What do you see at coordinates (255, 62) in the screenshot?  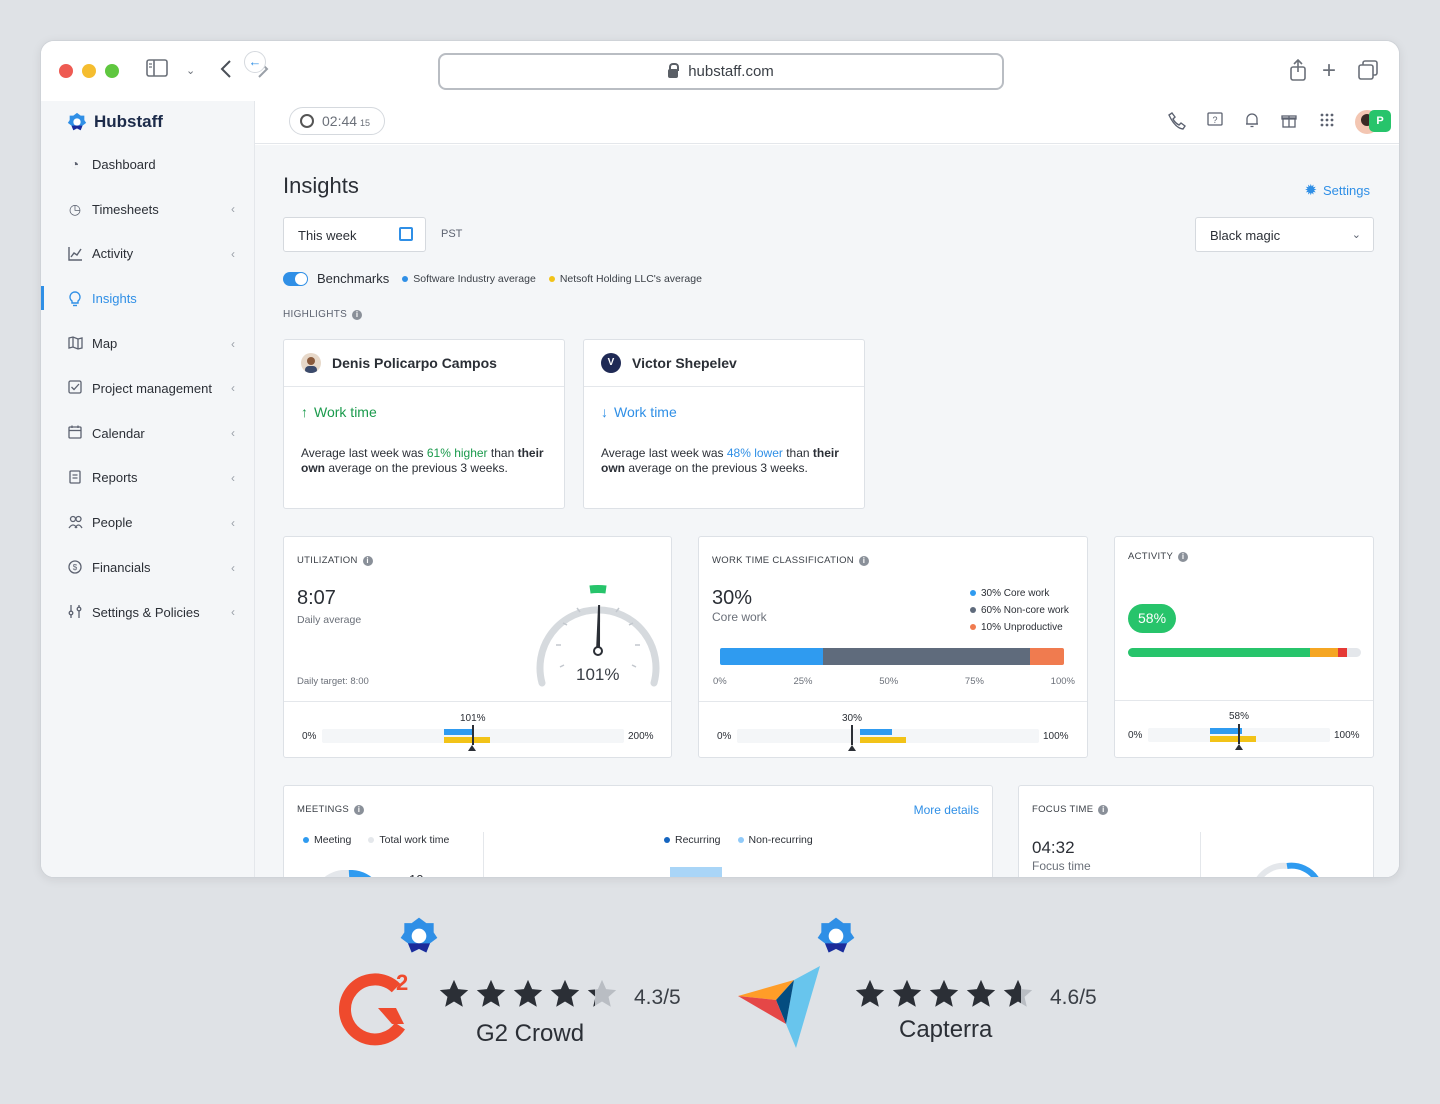 I see `collapse-sidebar-button: ←` at bounding box center [255, 62].